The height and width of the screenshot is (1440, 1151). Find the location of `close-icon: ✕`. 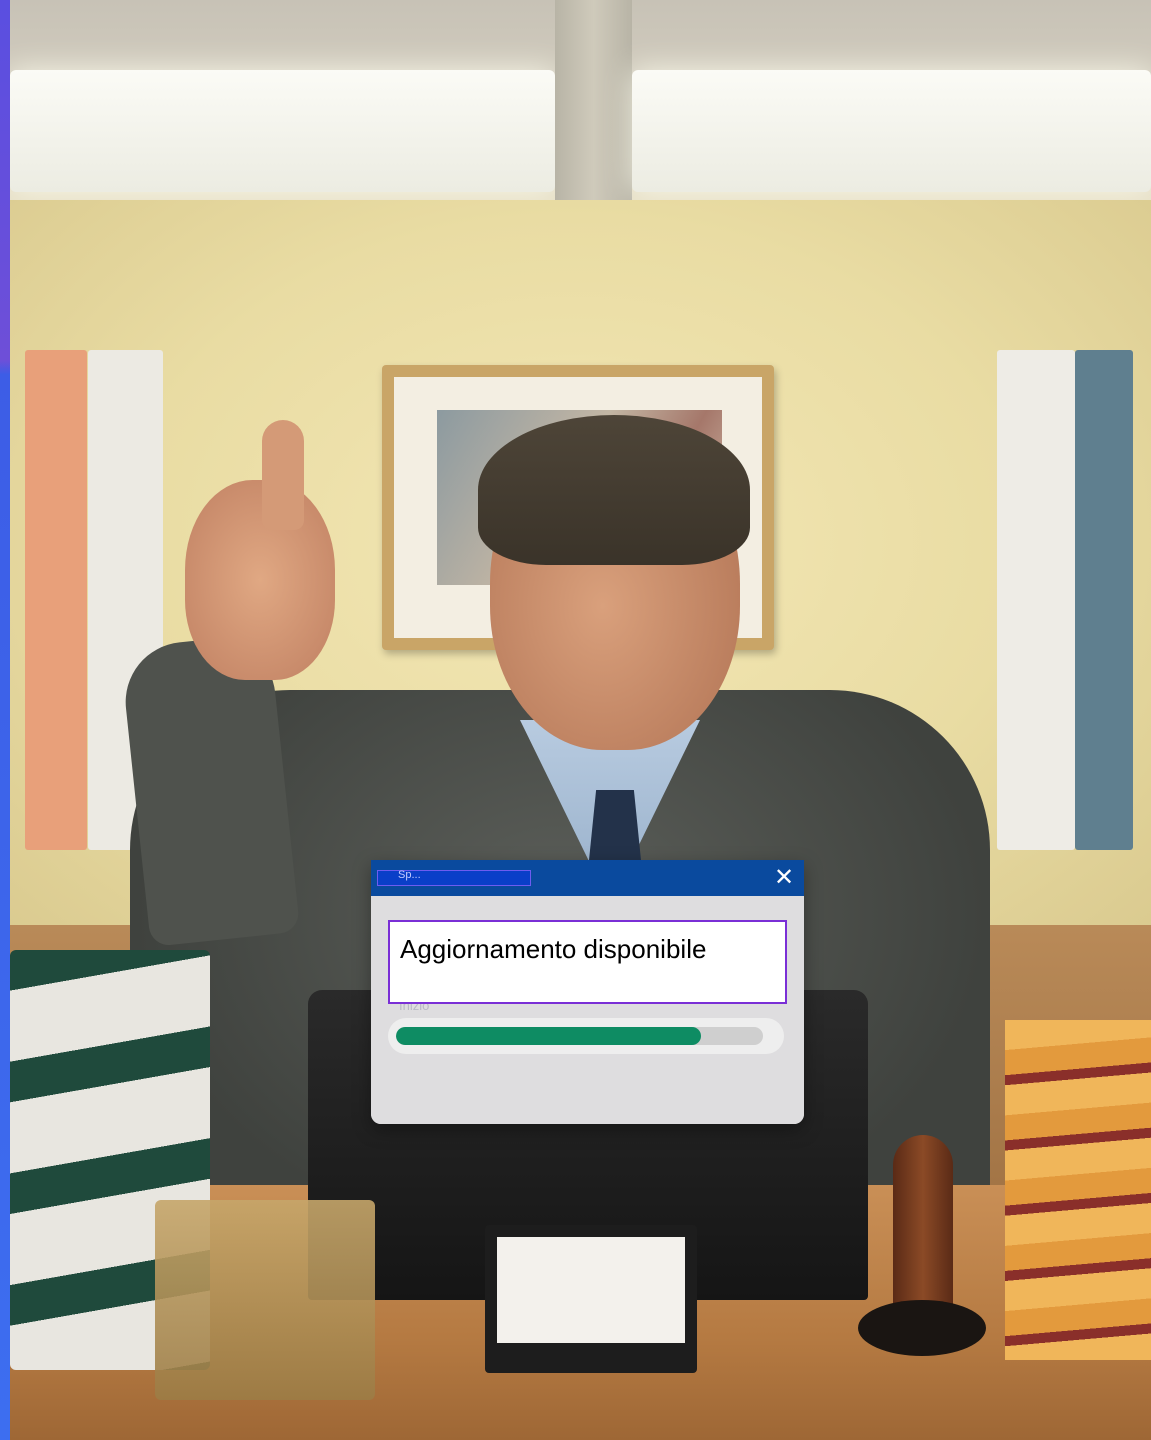

close-icon: ✕ is located at coordinates (784, 877).